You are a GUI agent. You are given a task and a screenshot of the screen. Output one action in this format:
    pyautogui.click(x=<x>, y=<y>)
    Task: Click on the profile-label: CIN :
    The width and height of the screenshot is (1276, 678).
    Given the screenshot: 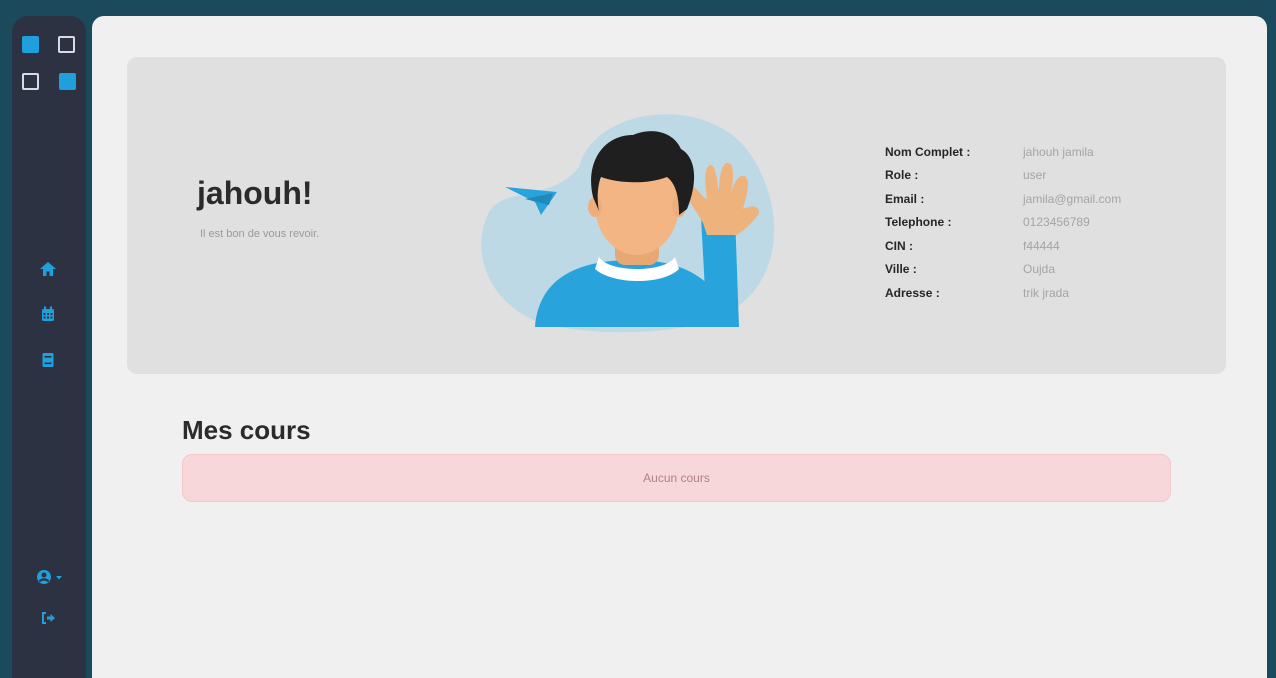 What is the action you would take?
    pyautogui.click(x=899, y=245)
    